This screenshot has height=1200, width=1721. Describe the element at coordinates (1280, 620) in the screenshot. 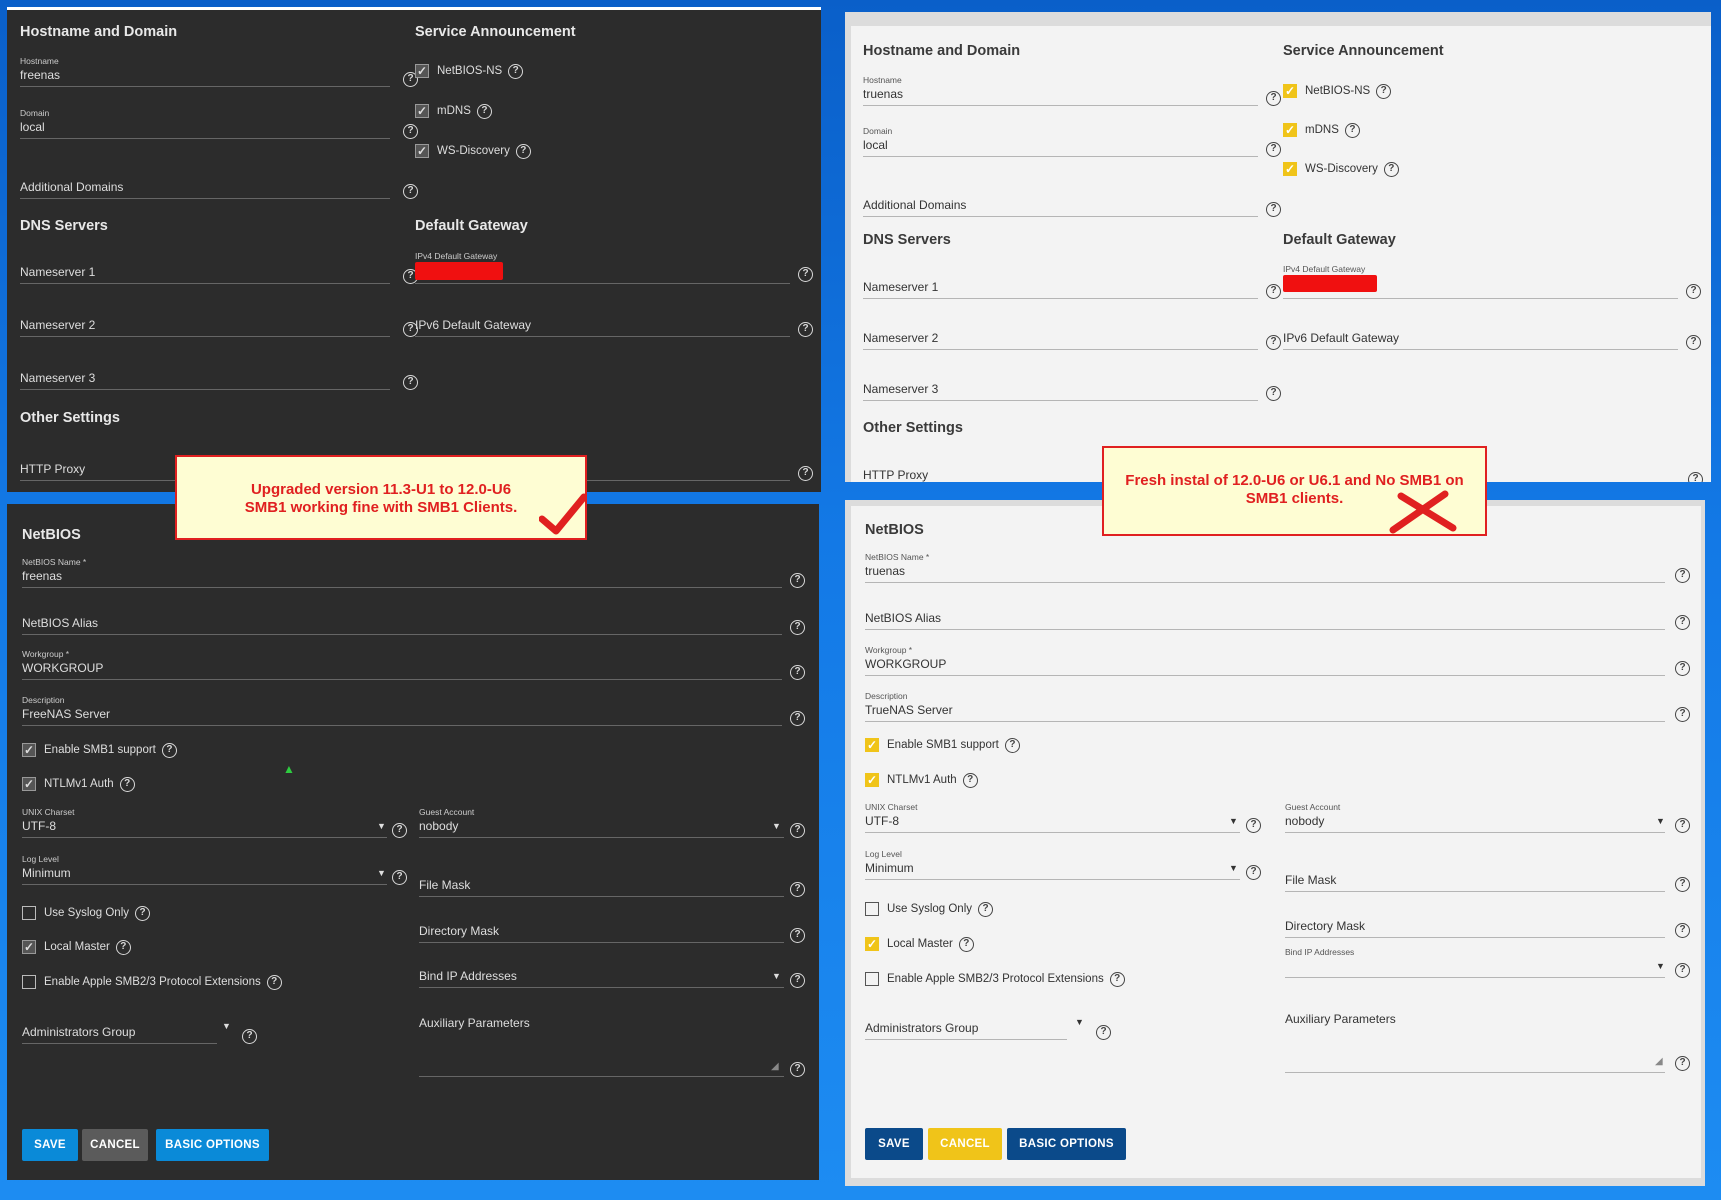

I see `netbios-alias-field: NetBIOS Alias ?` at that location.